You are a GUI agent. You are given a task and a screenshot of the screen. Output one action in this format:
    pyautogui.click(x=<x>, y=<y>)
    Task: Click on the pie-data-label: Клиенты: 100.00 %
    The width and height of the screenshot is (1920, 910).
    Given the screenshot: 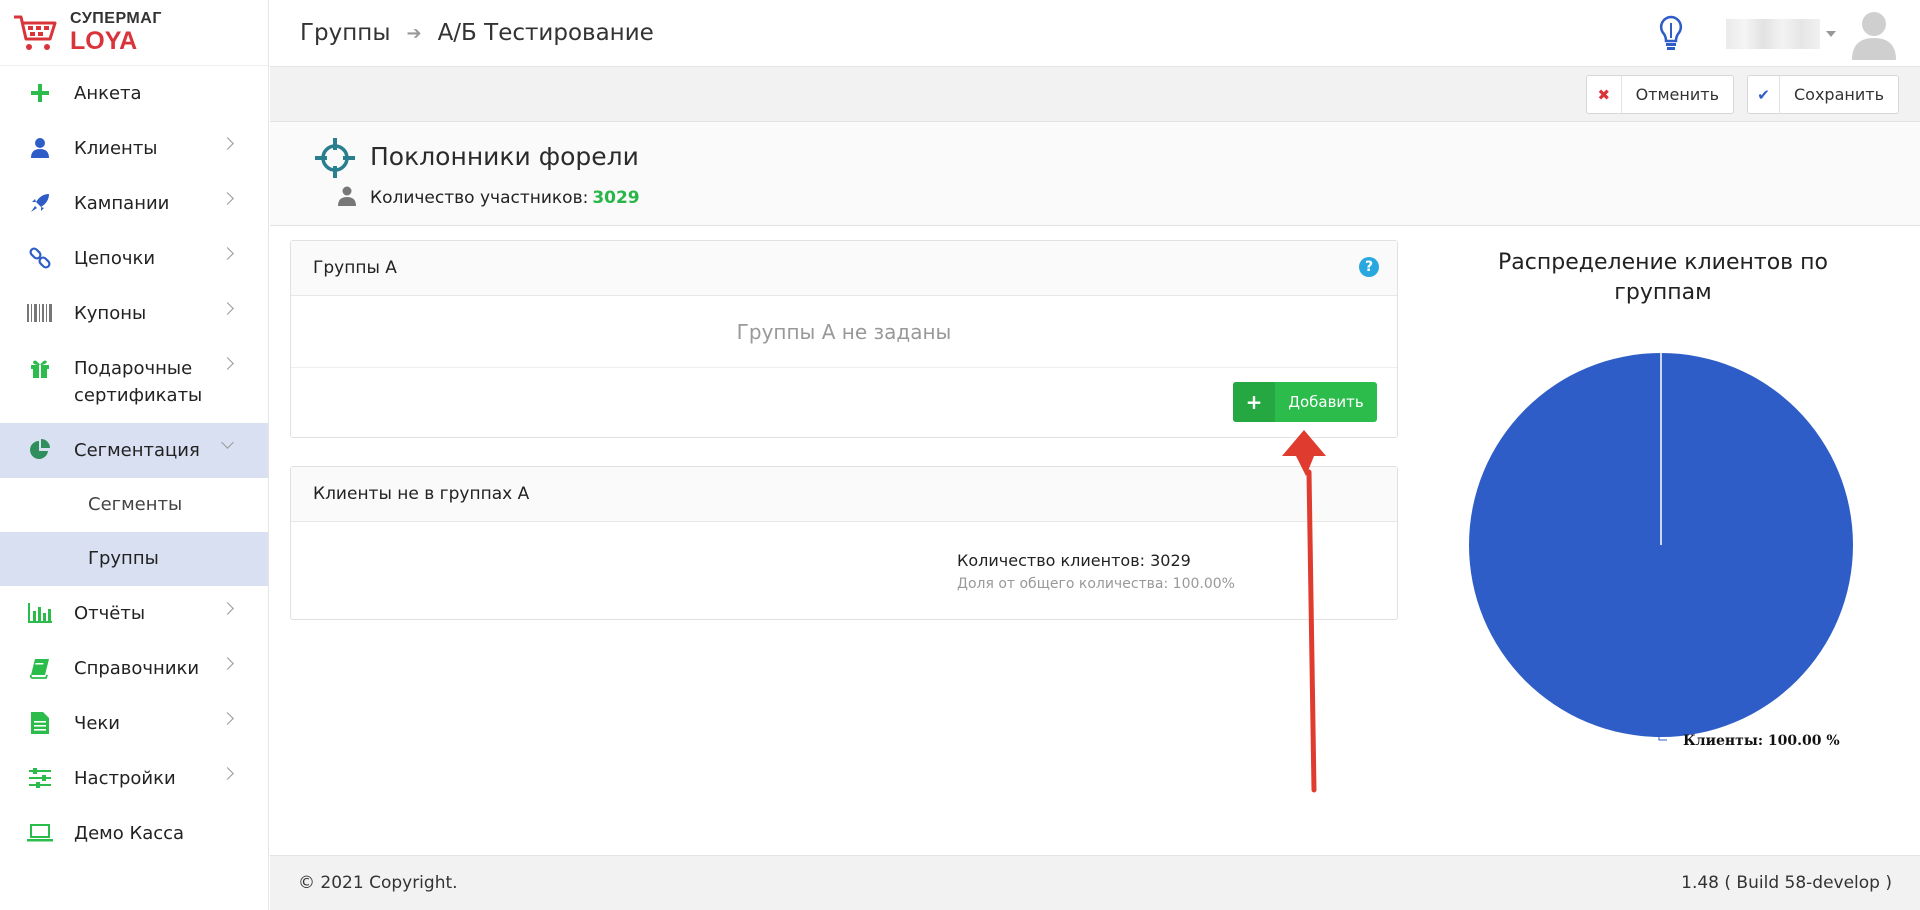 What is the action you would take?
    pyautogui.click(x=1761, y=741)
    